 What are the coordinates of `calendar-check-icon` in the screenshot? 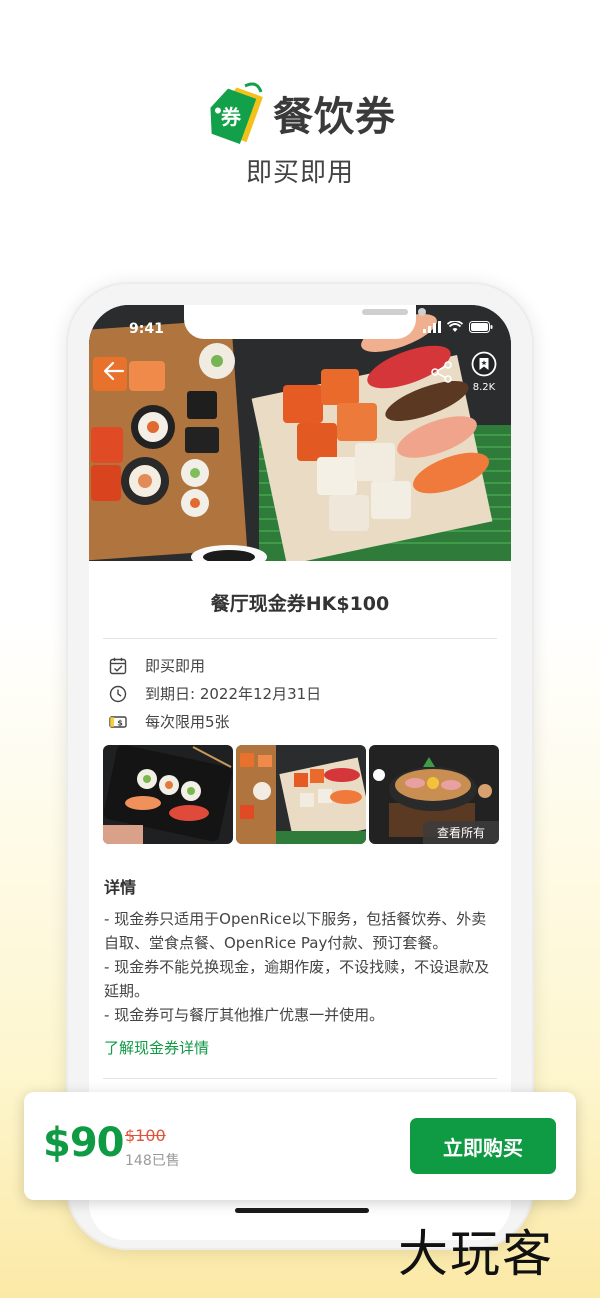 It's located at (118, 665).